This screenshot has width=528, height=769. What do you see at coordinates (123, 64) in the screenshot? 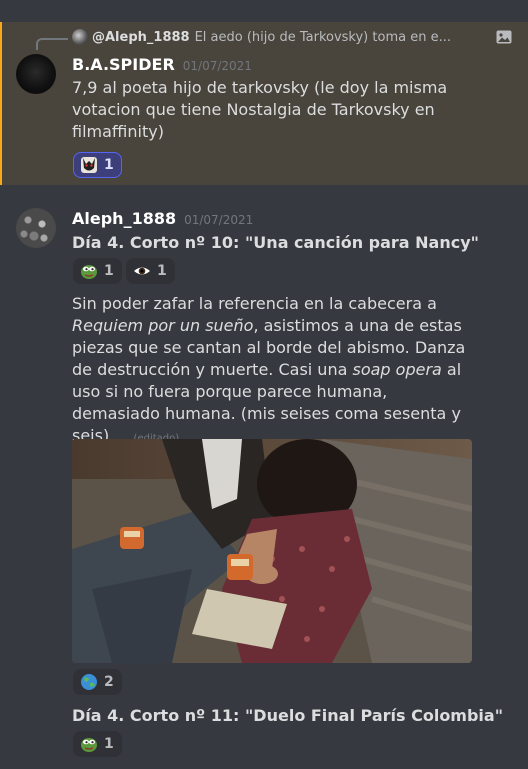
I see `username: B.A.SPIDER` at bounding box center [123, 64].